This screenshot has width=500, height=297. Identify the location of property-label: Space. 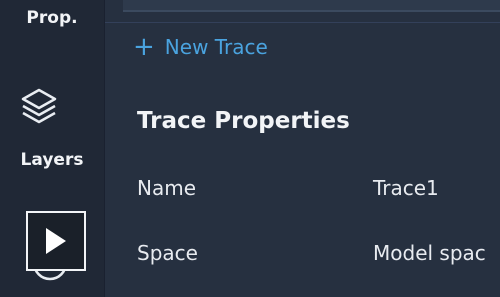
(167, 253).